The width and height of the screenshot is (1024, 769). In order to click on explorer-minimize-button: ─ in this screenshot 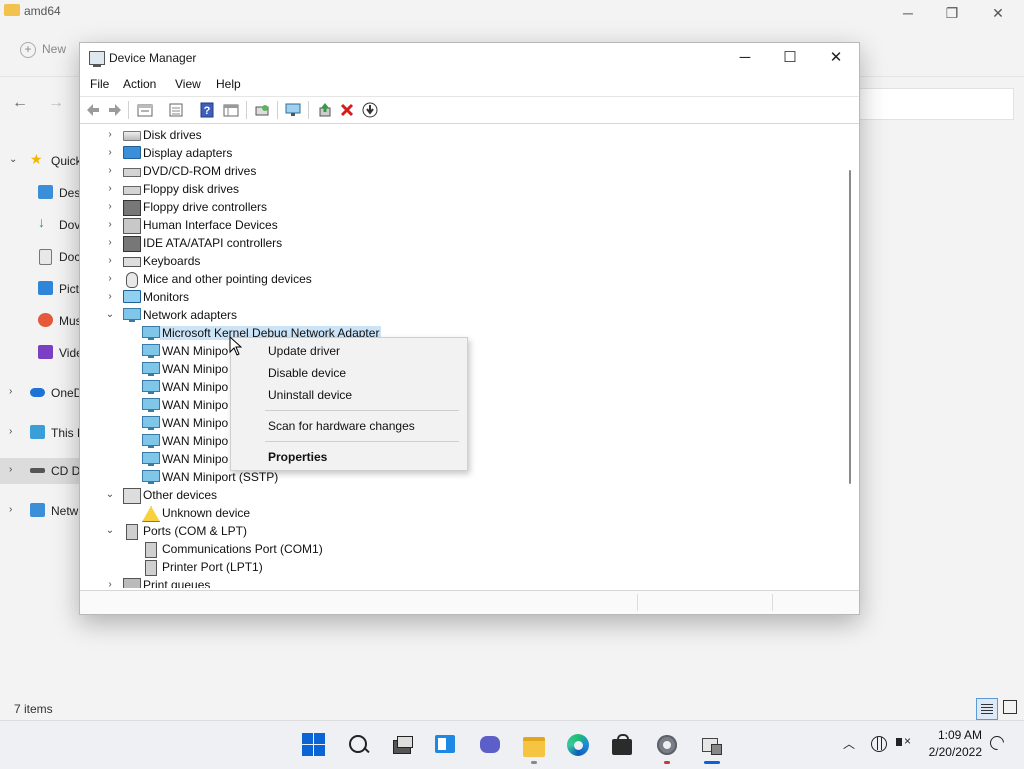, I will do `click(908, 13)`.